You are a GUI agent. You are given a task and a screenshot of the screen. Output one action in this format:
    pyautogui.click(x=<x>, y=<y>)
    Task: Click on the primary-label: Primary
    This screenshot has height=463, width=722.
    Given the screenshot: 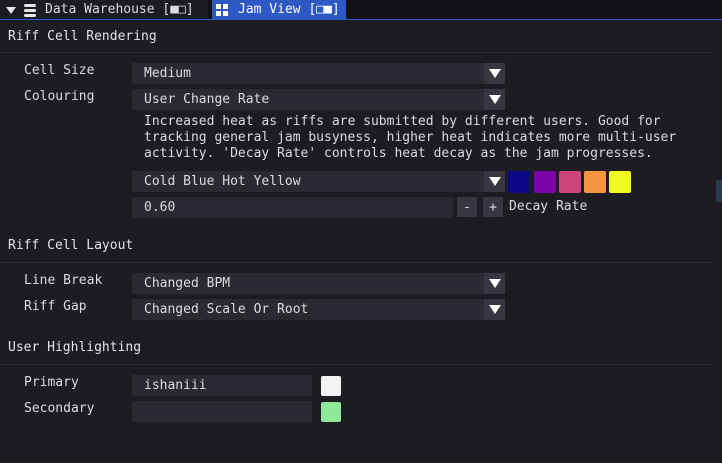 What is the action you would take?
    pyautogui.click(x=51, y=382)
    